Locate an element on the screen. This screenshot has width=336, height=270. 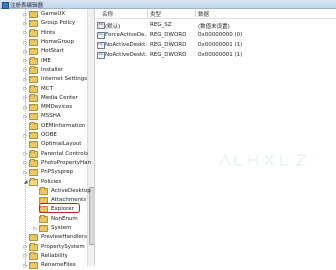
tree-item: ▷ System is located at coordinates (52, 228).